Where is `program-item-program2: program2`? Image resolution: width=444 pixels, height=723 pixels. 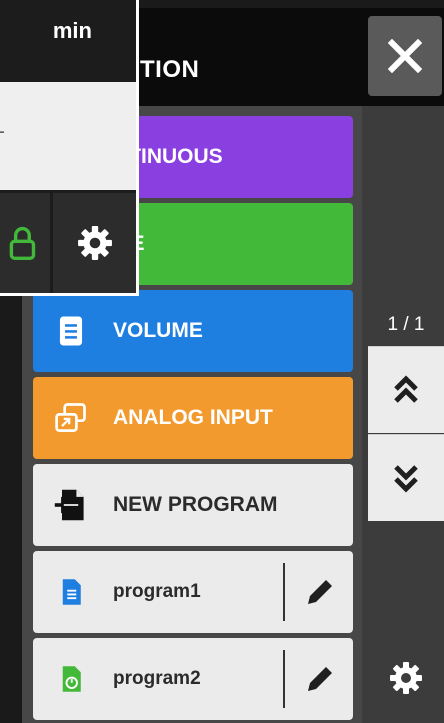 program-item-program2: program2 is located at coordinates (193, 679).